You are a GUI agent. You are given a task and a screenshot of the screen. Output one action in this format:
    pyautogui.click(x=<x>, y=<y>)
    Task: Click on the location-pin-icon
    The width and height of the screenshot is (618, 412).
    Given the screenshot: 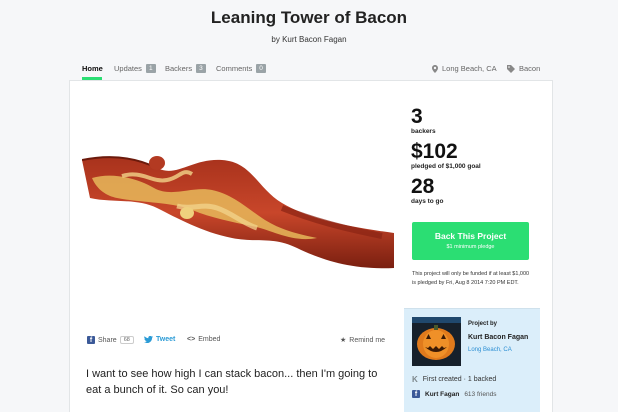 What is the action you would take?
    pyautogui.click(x=435, y=68)
    